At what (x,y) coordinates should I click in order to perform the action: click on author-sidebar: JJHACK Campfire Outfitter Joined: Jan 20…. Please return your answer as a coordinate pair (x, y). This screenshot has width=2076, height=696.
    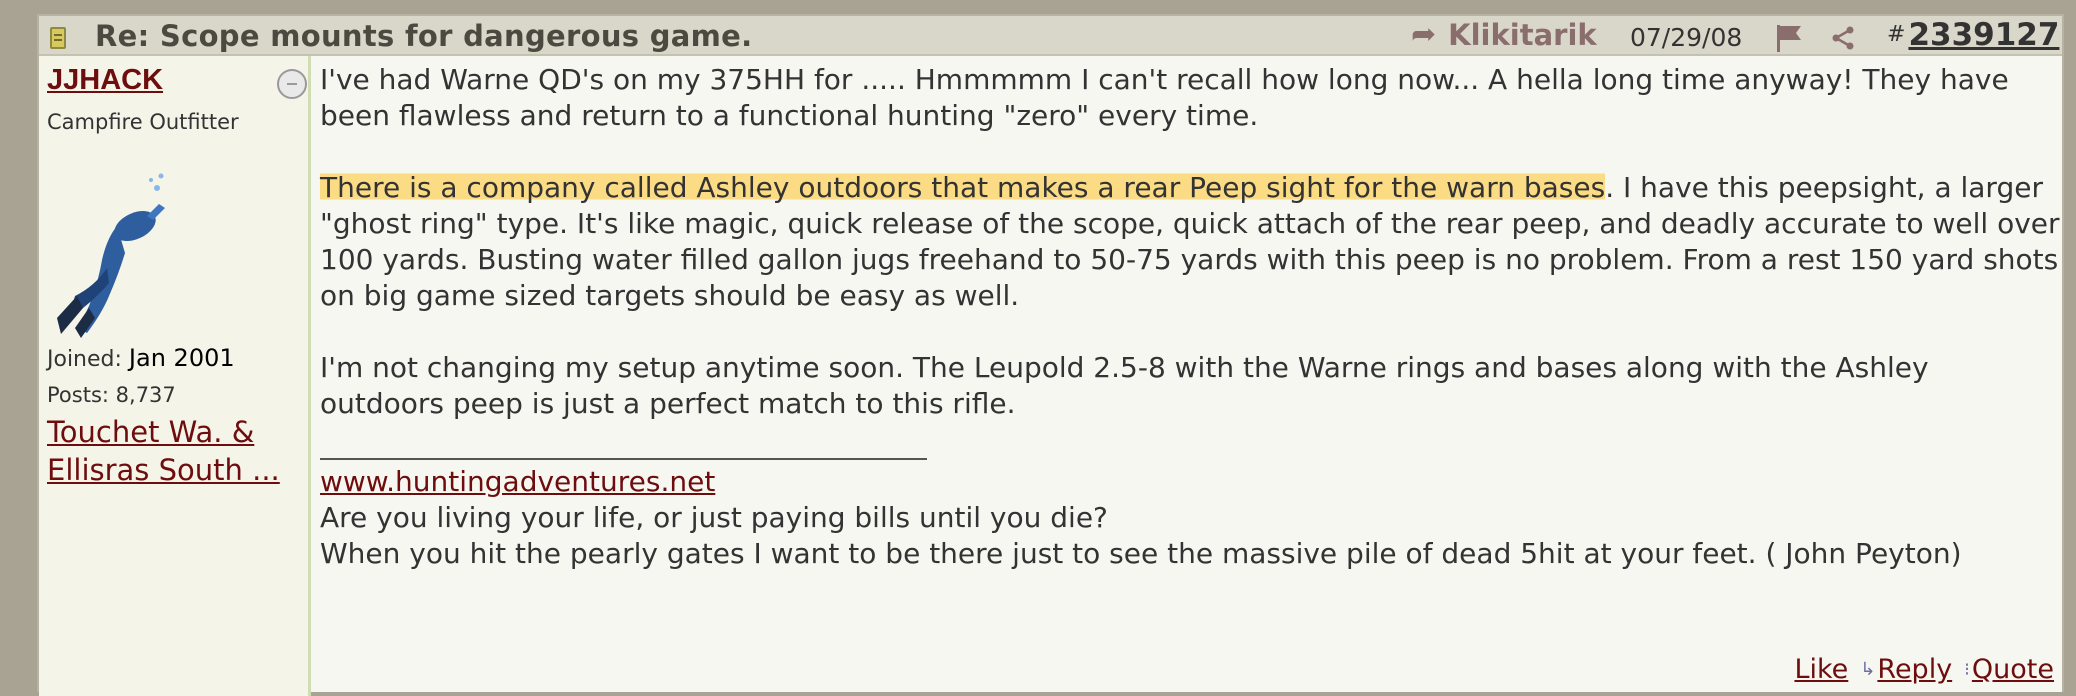
    Looking at the image, I should click on (175, 376).